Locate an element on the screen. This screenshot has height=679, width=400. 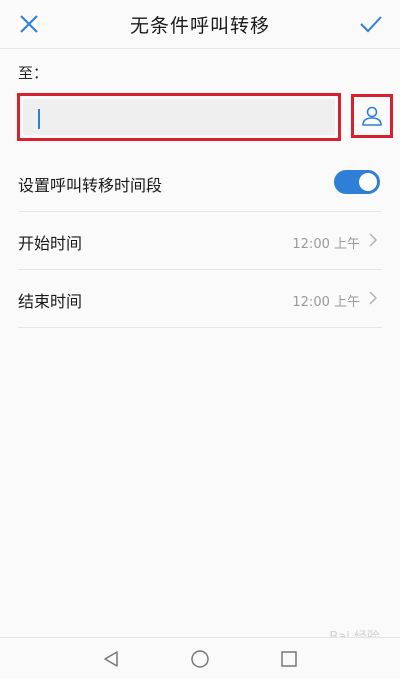
contacts-button is located at coordinates (372, 116).